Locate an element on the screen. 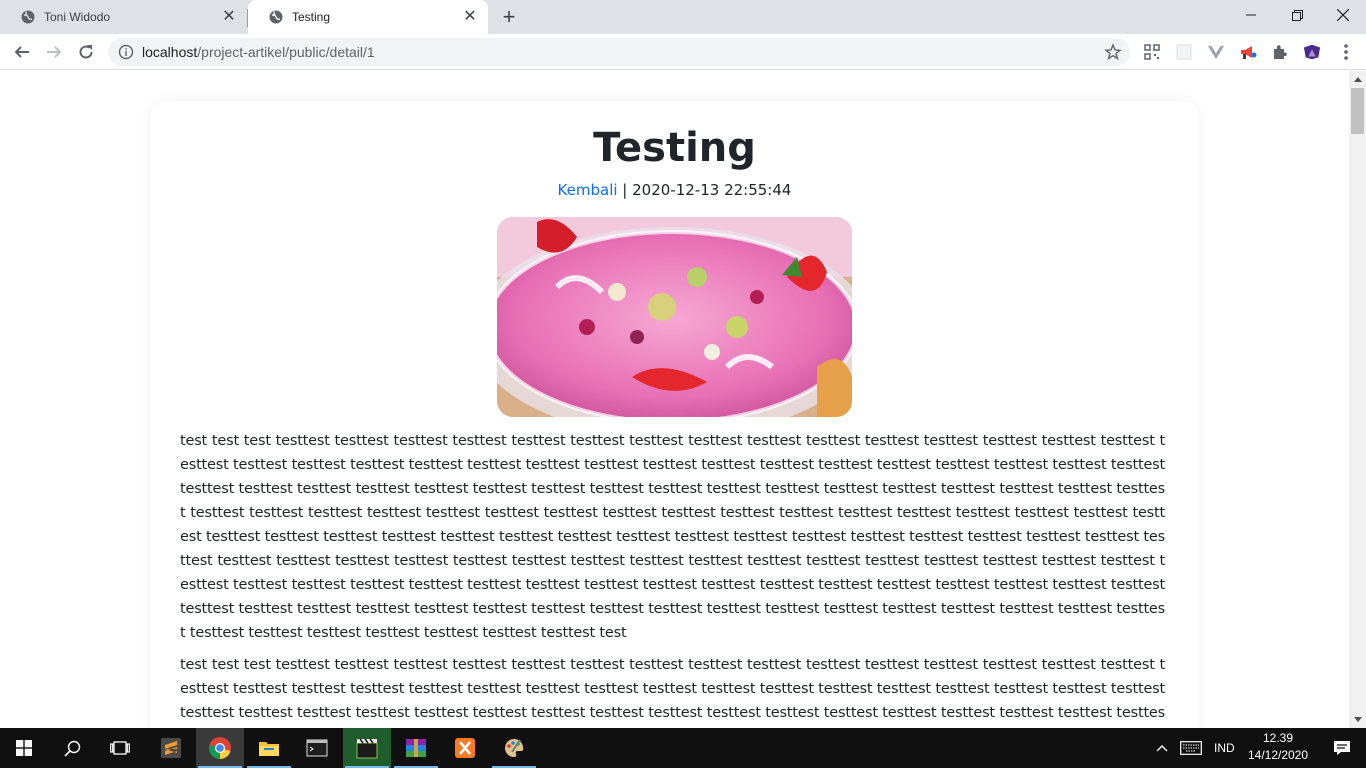 The image size is (1366, 768). arrow-left-icon is located at coordinates (21, 52).